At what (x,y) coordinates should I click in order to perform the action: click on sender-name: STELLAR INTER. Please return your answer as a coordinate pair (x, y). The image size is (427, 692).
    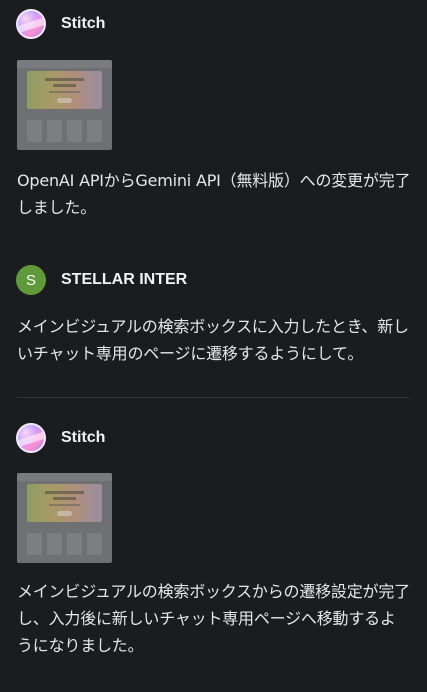
    Looking at the image, I should click on (124, 279).